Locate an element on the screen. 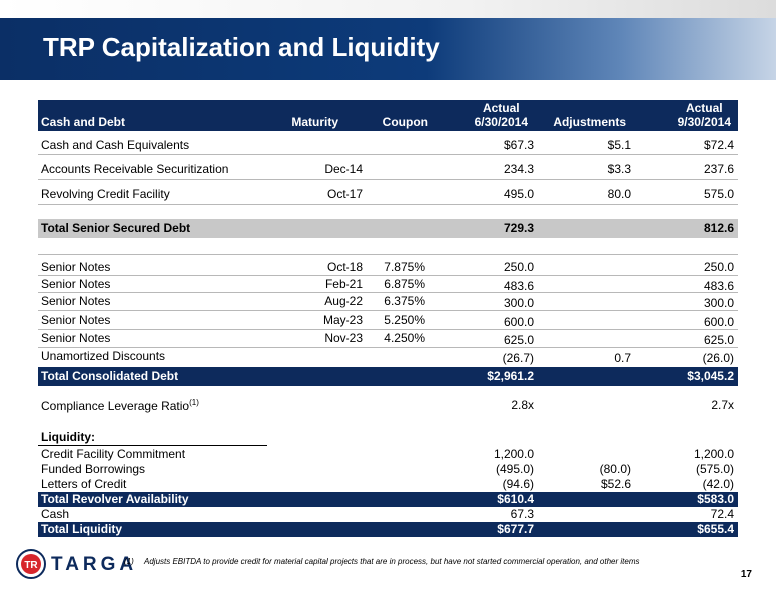 This screenshot has width=776, height=600. title-bar: TRP Capitalization and Liquidity is located at coordinates (388, 49).